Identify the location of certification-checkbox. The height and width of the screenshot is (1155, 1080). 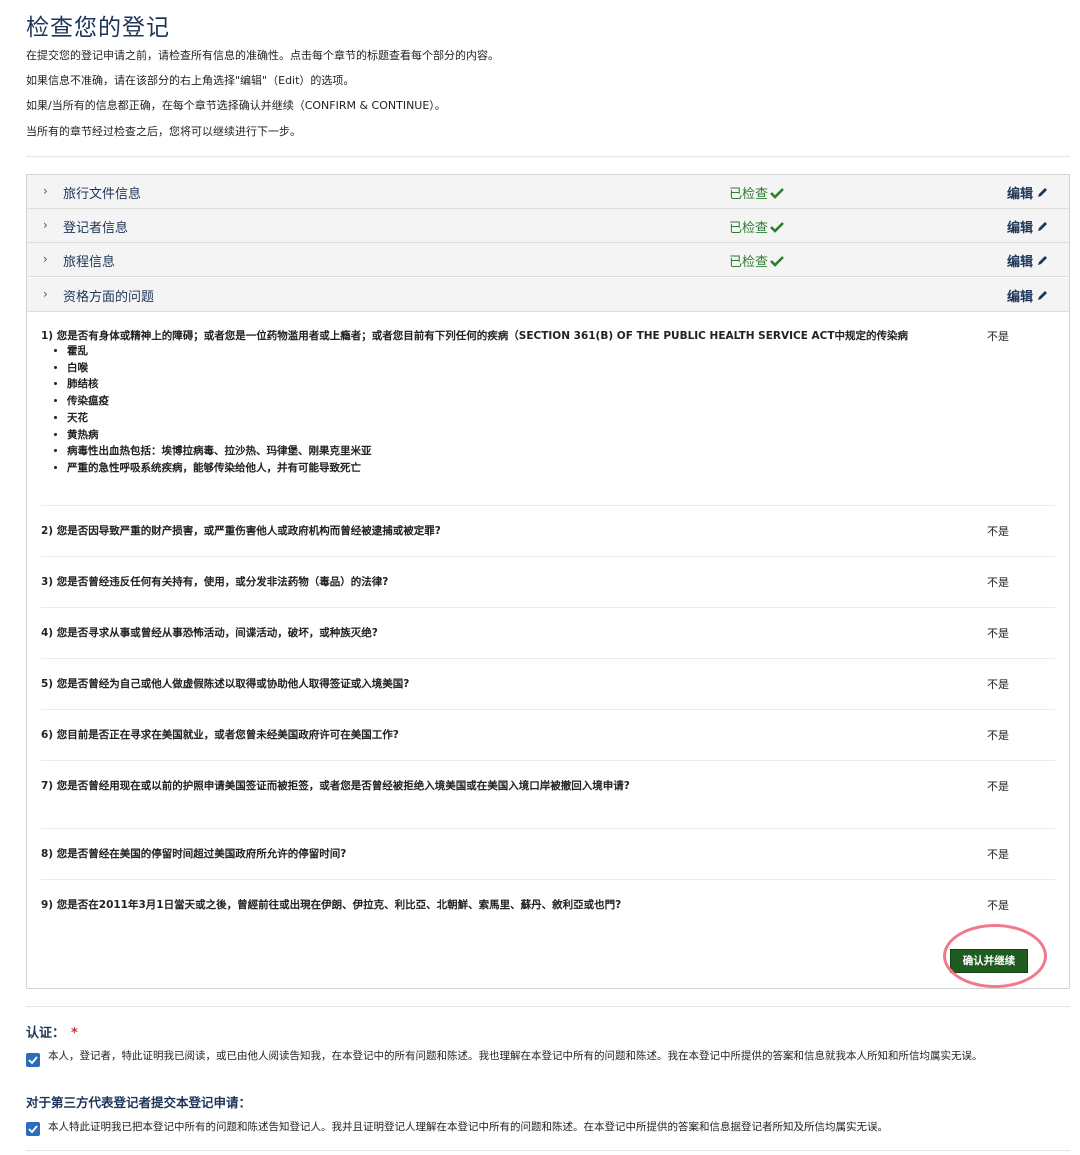
(33, 1060).